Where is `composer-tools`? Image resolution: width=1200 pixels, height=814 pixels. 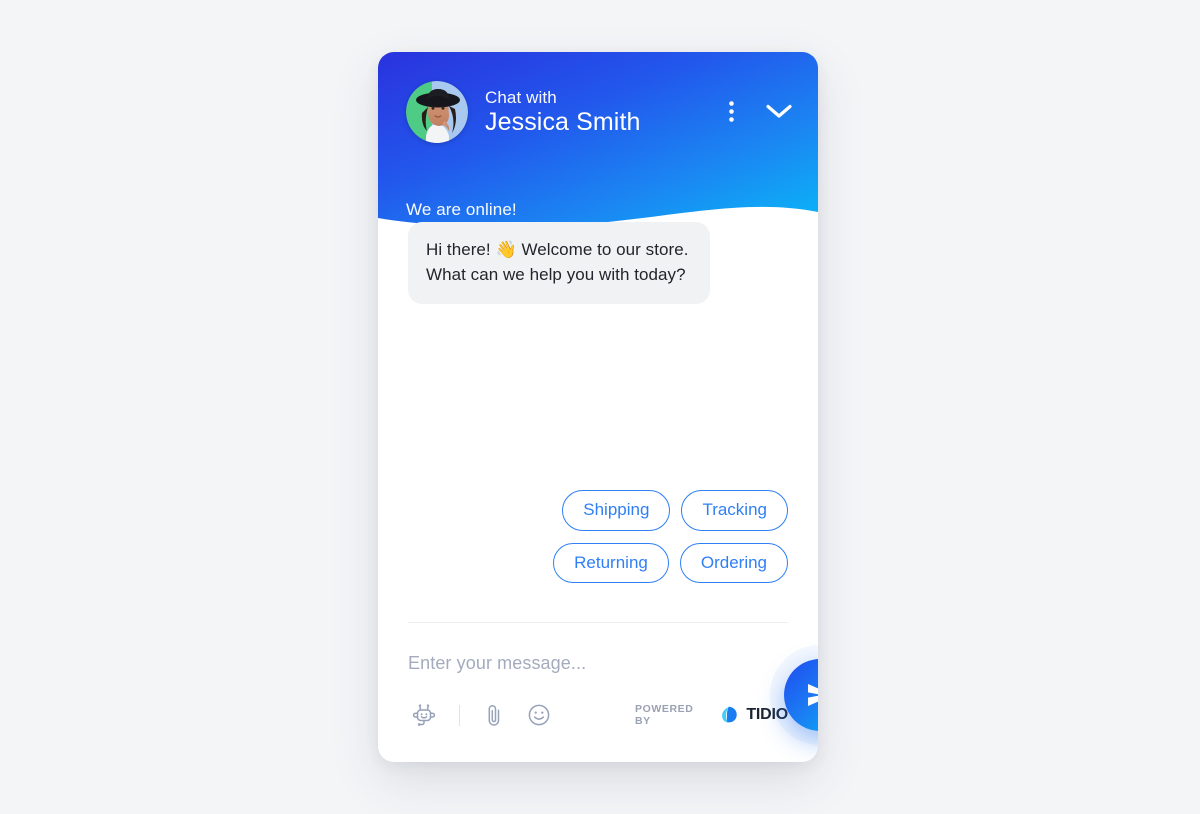 composer-tools is located at coordinates (481, 715).